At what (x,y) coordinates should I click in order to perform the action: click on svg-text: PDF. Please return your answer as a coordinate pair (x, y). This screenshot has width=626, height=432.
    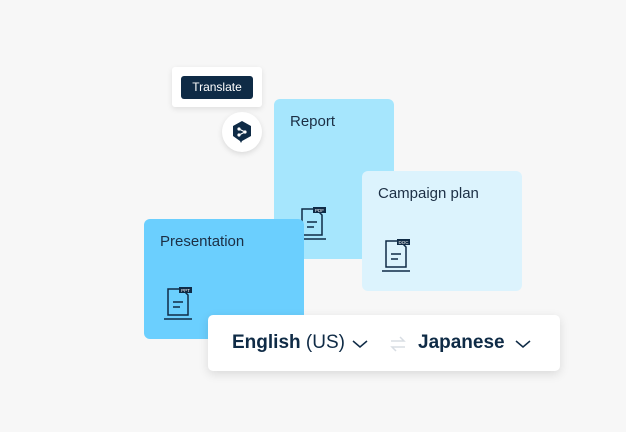
    Looking at the image, I should click on (319, 210).